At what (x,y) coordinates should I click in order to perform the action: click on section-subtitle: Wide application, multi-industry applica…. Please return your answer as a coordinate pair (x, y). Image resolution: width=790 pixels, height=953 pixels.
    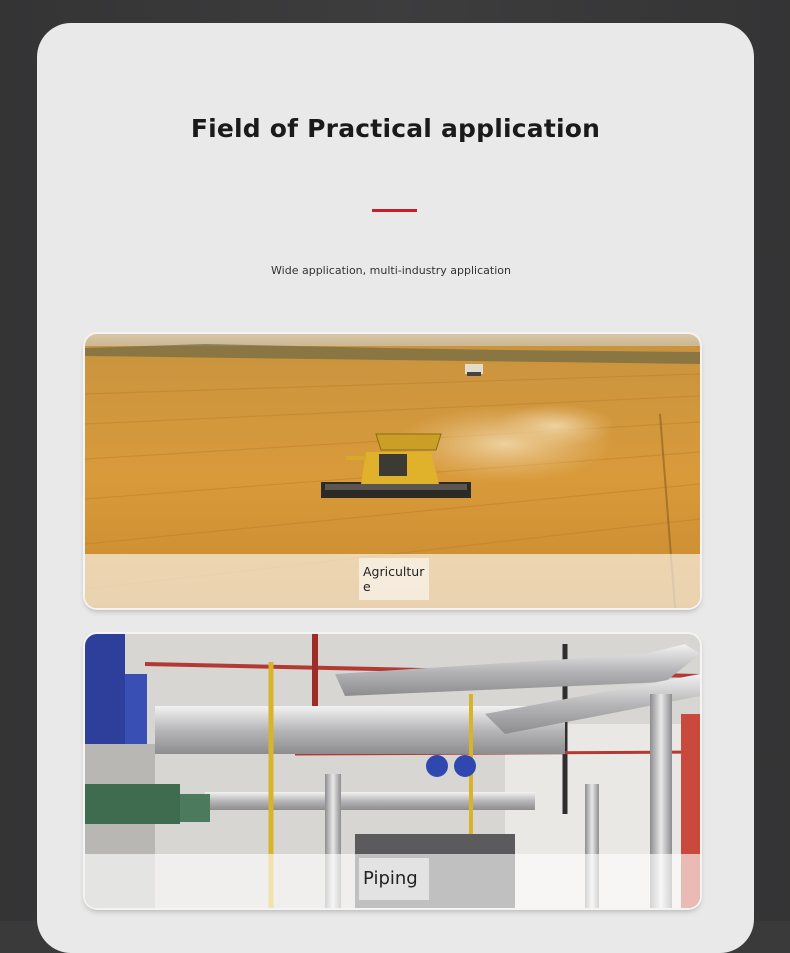
    Looking at the image, I should click on (391, 270).